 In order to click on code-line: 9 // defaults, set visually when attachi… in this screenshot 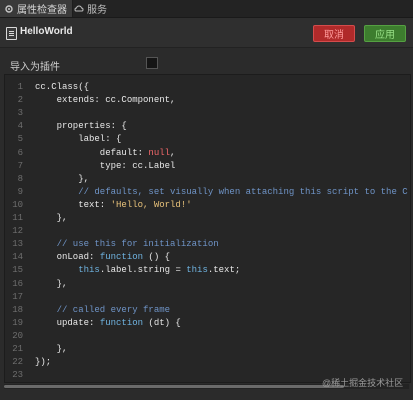, I will do `click(207, 192)`.